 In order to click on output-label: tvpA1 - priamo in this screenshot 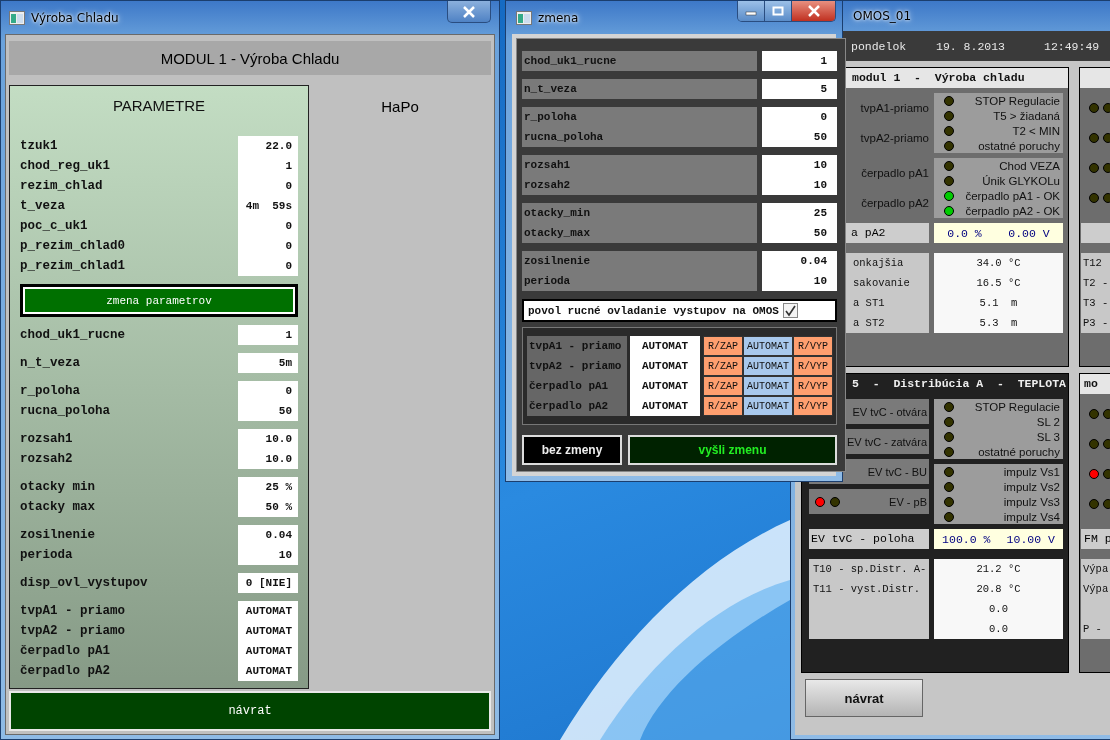, I will do `click(577, 346)`.